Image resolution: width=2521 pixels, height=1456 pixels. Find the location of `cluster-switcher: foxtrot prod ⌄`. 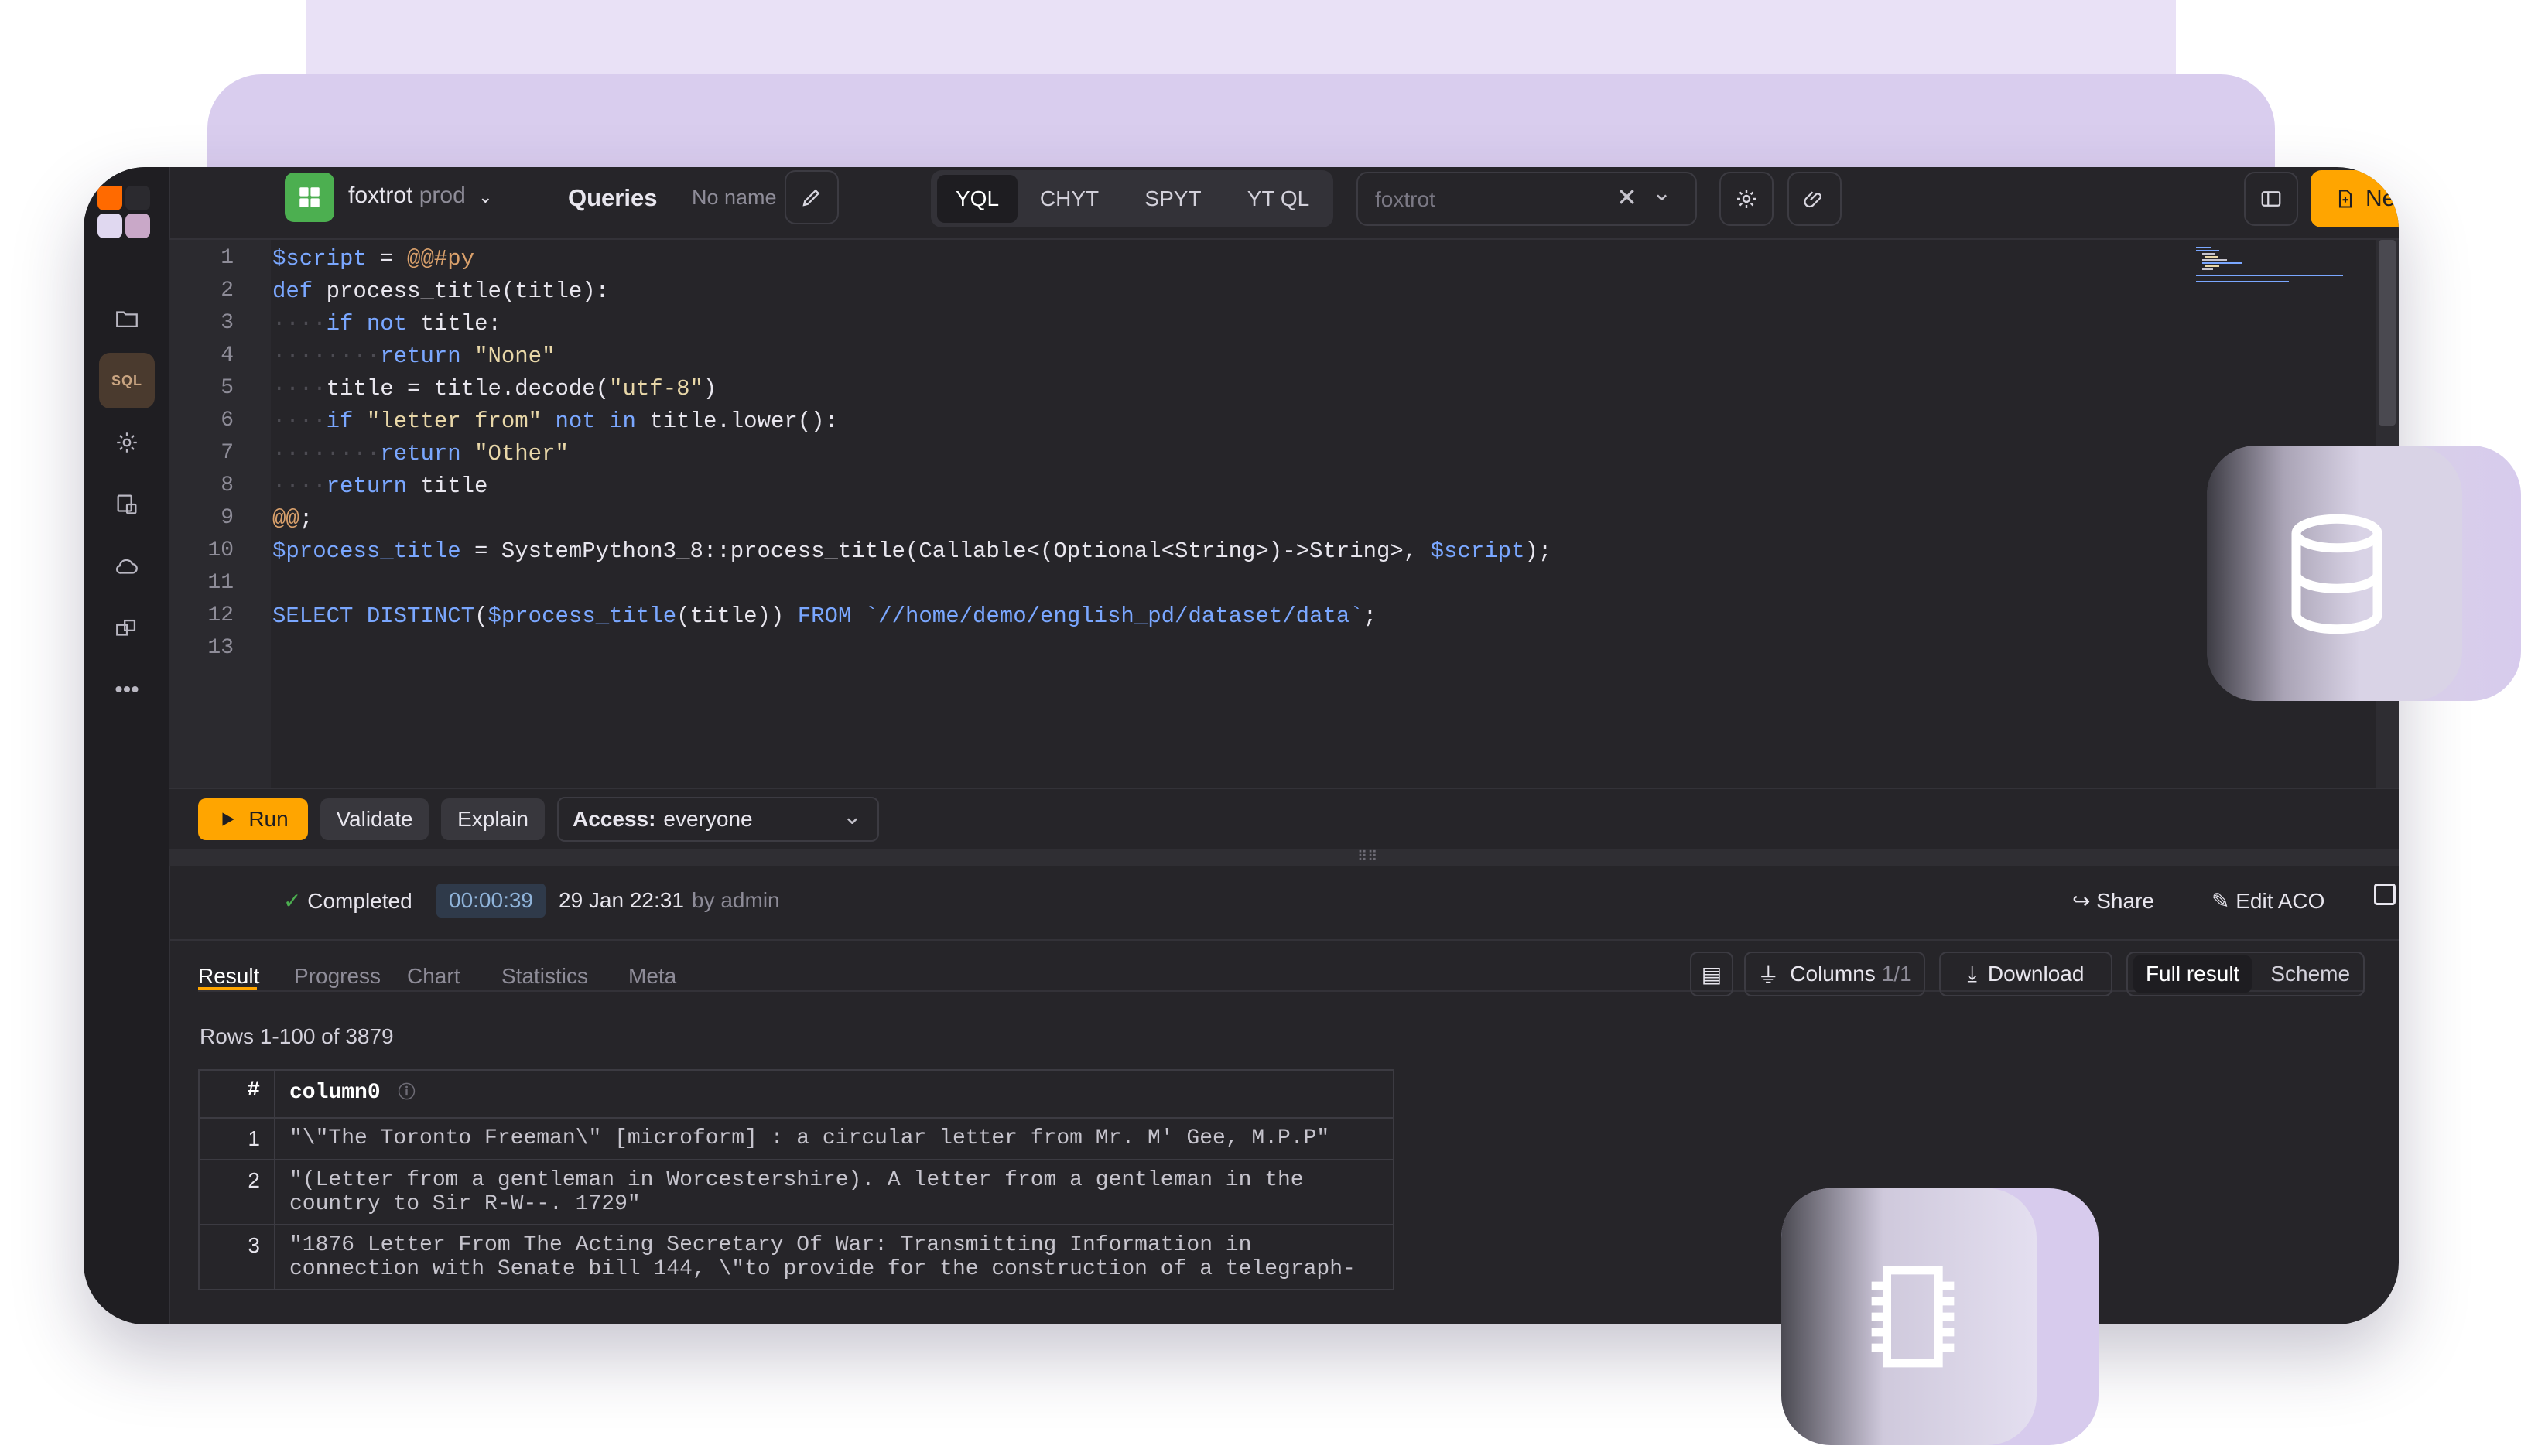

cluster-switcher: foxtrot prod ⌄ is located at coordinates (420, 196).